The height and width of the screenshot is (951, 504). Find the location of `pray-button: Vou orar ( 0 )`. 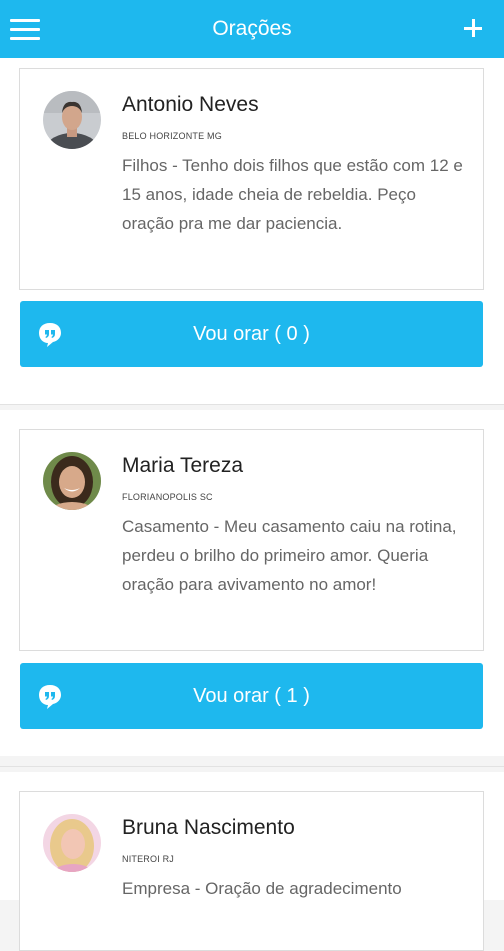

pray-button: Vou orar ( 0 ) is located at coordinates (251, 334).